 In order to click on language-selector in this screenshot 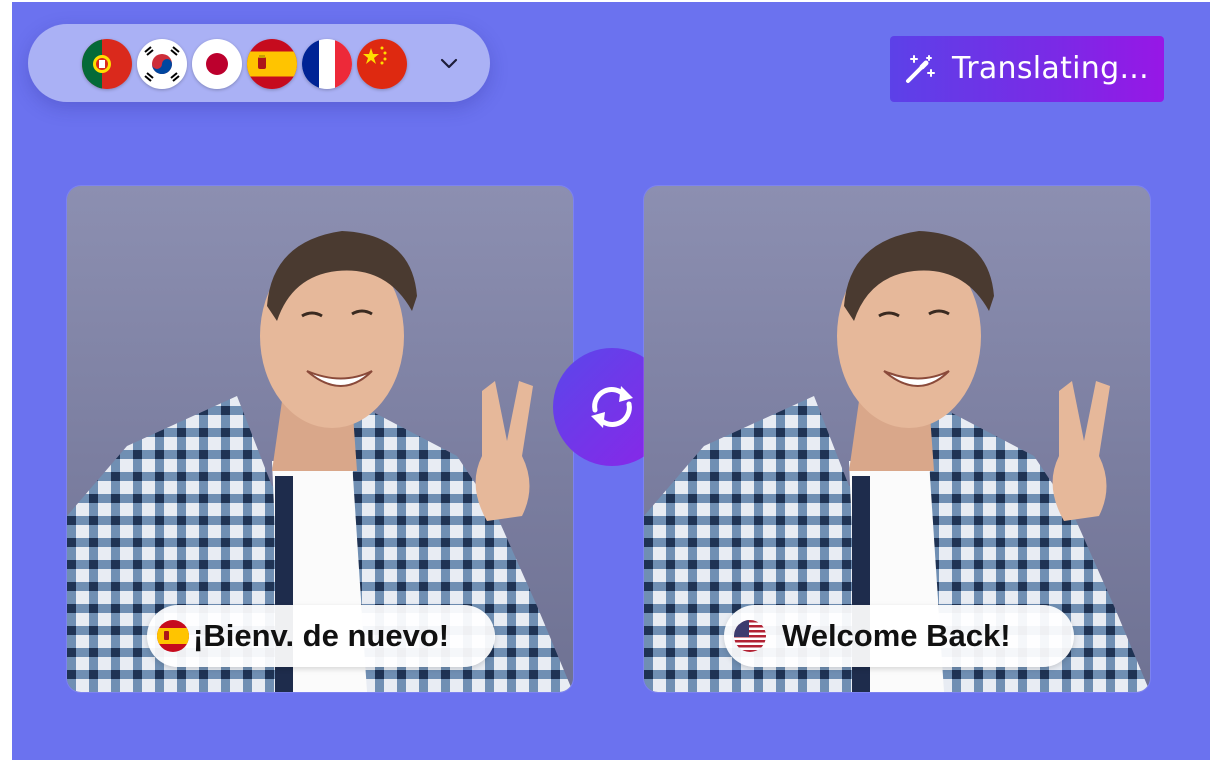, I will do `click(259, 63)`.